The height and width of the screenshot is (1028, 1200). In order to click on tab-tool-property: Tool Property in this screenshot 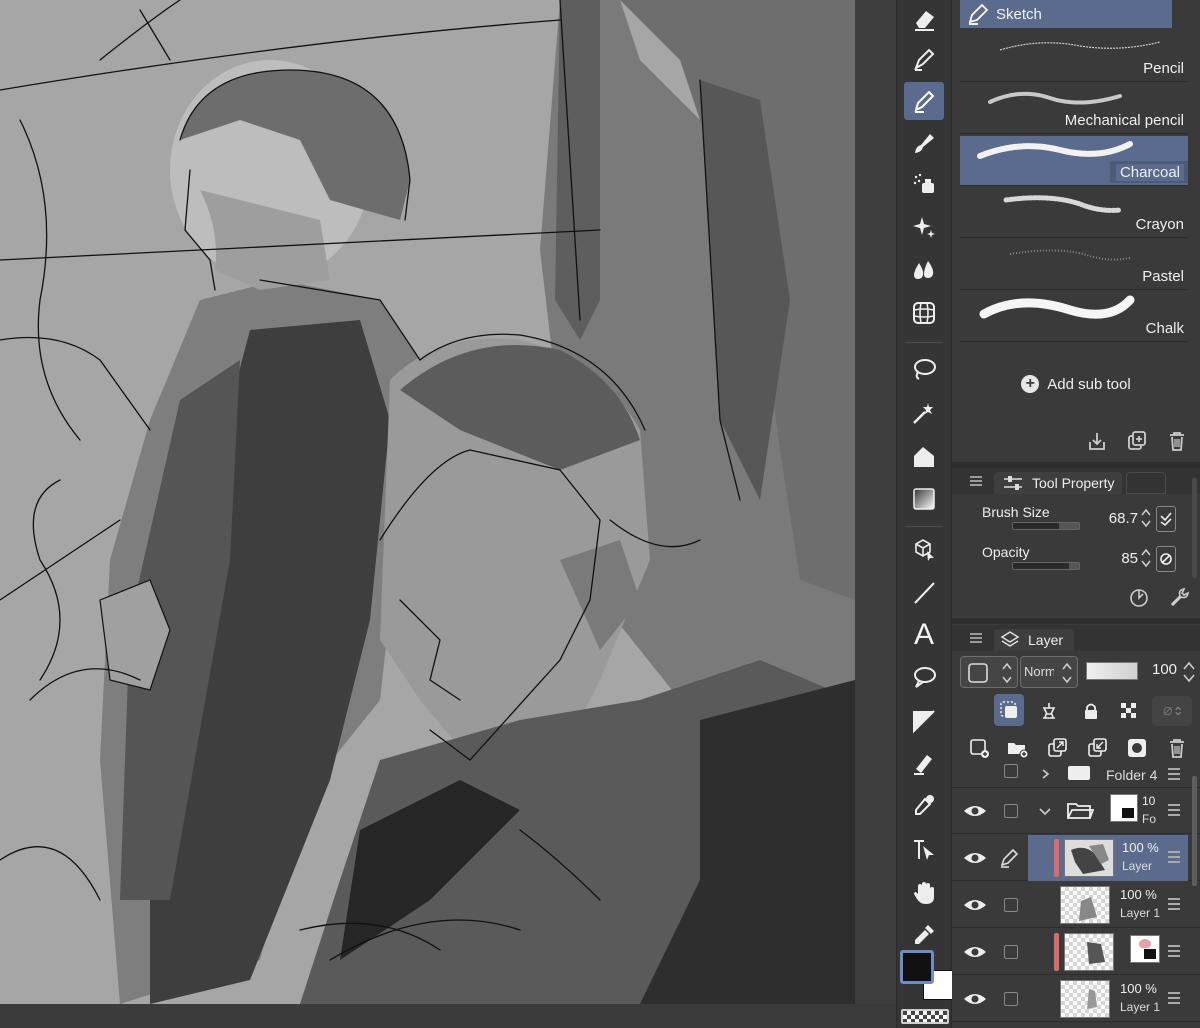, I will do `click(1058, 483)`.